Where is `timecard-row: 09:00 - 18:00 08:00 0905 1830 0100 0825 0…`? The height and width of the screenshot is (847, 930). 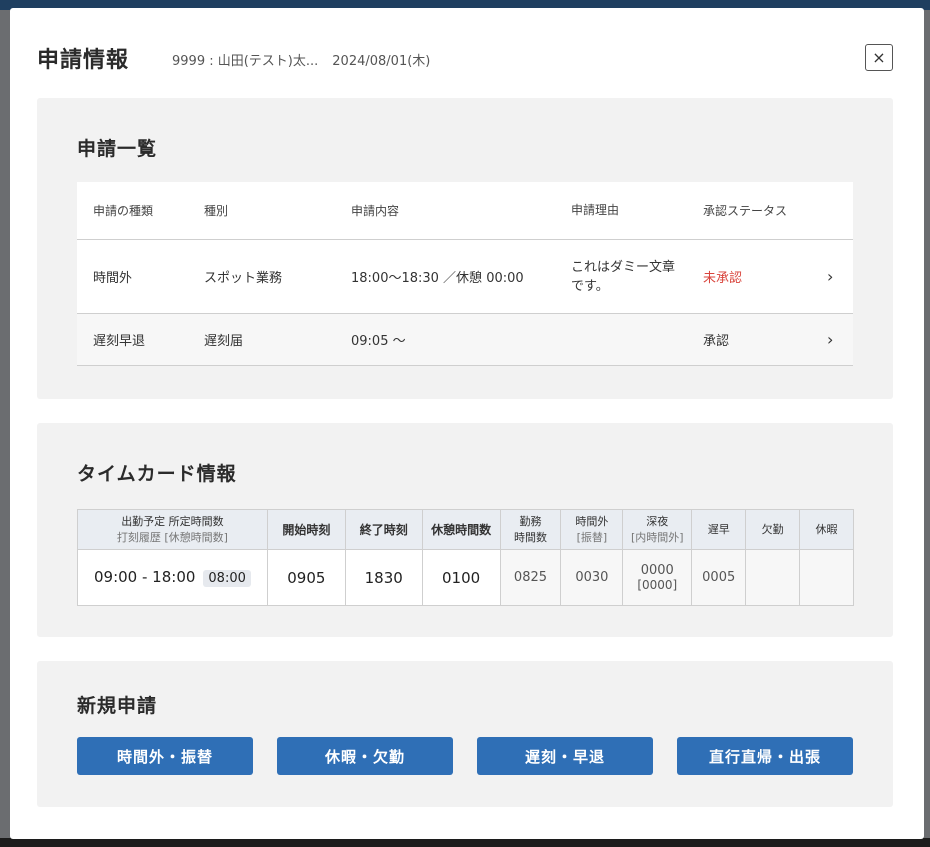
timecard-row: 09:00 - 18:00 08:00 0905 1830 0100 0825 0… is located at coordinates (465, 577).